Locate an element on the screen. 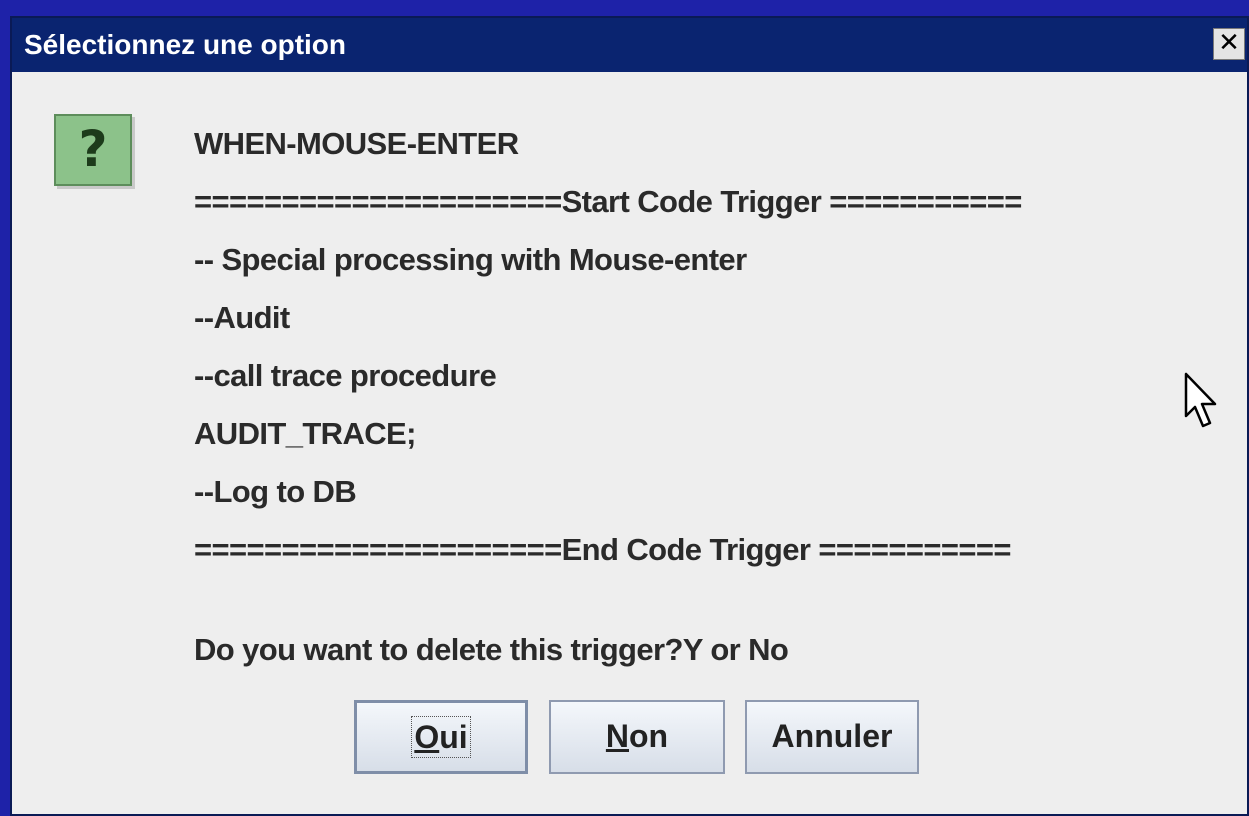 The height and width of the screenshot is (816, 1249). no-button: Non is located at coordinates (637, 737).